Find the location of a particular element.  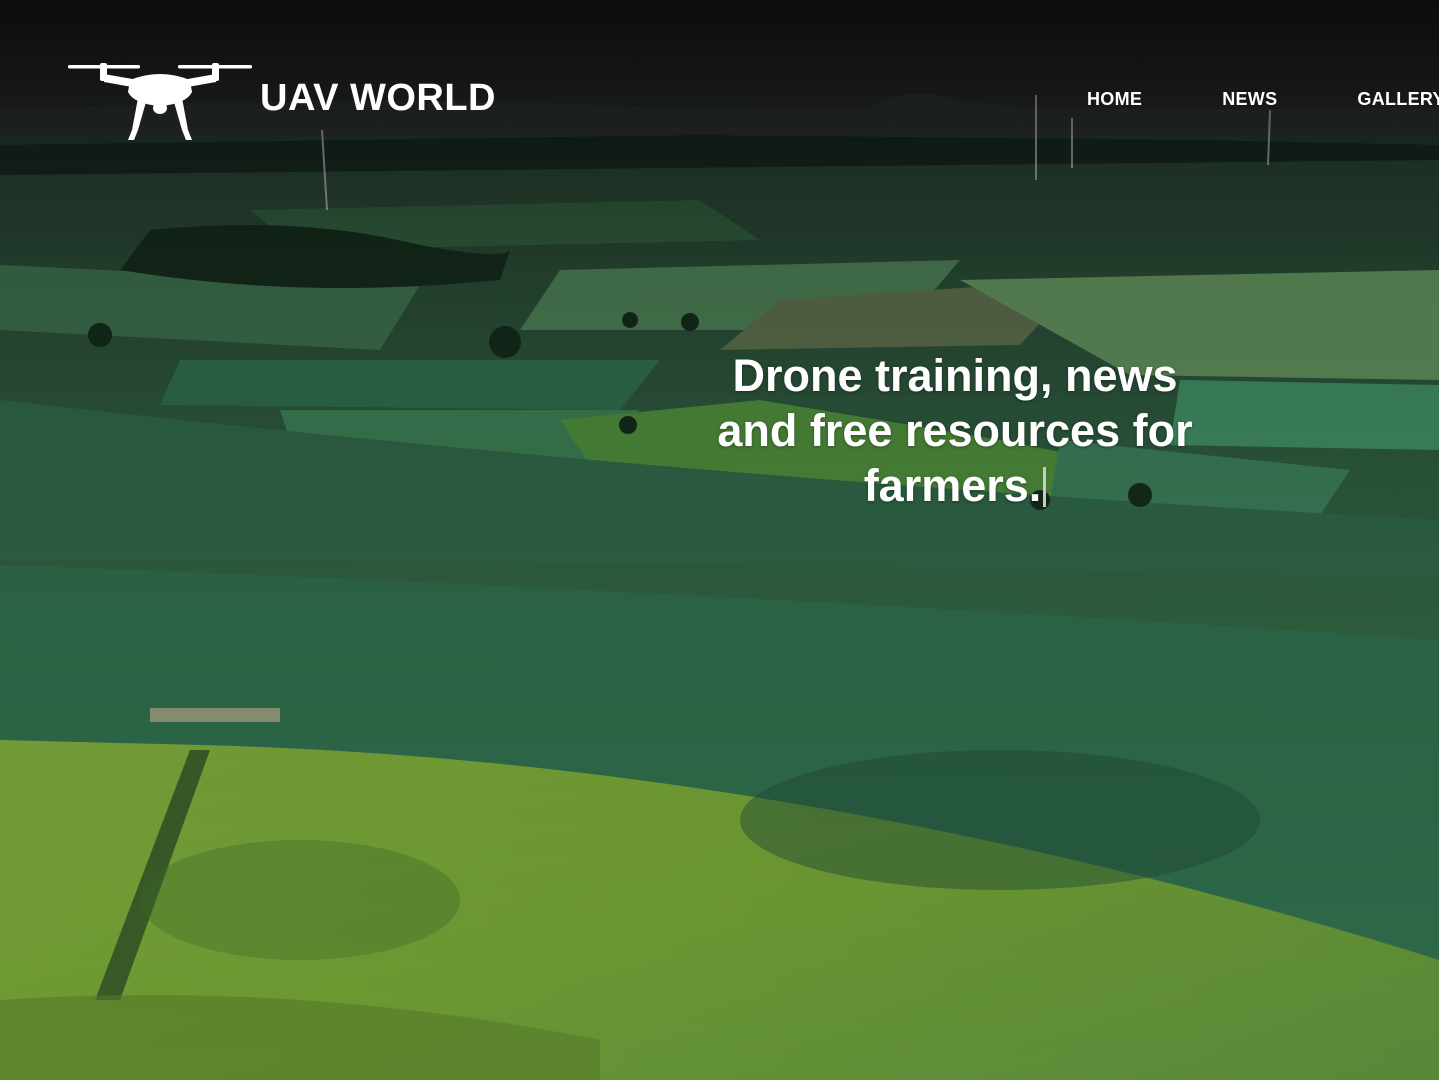

drone-icon is located at coordinates (160, 101).